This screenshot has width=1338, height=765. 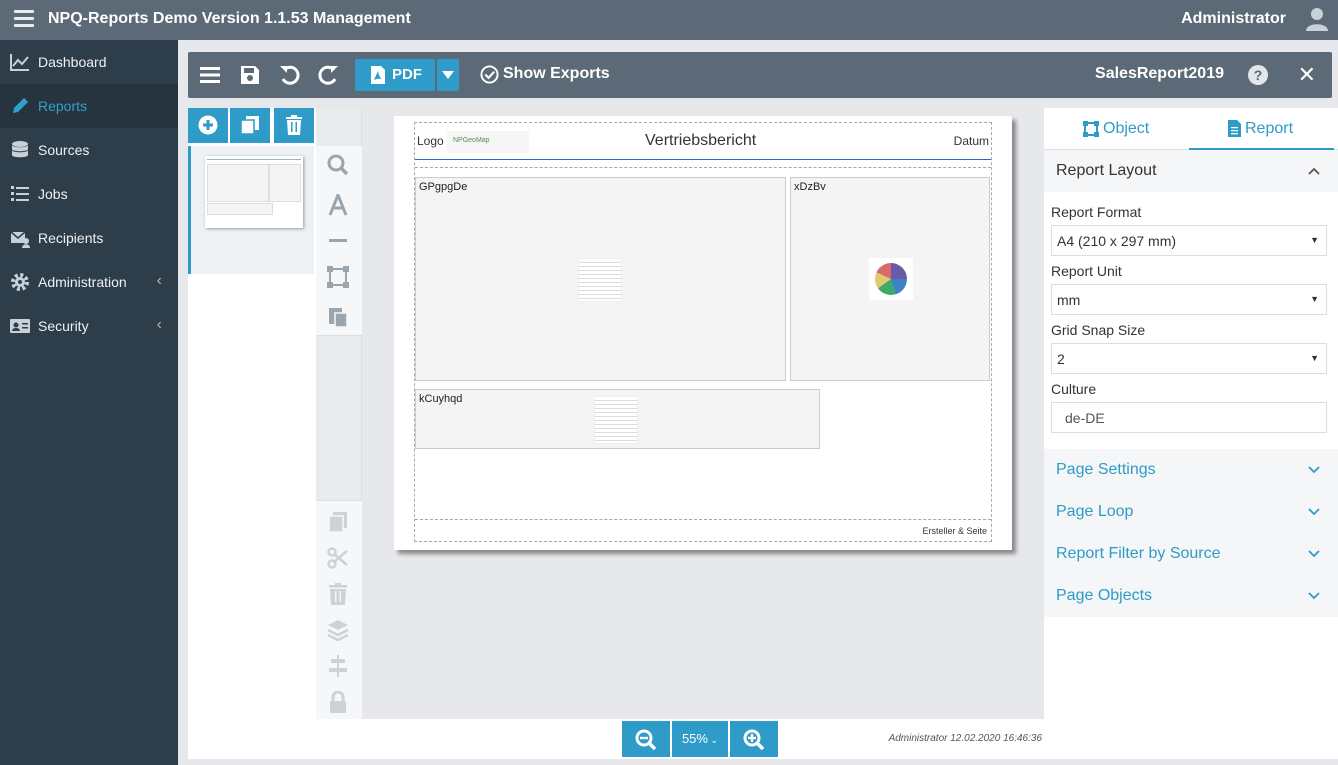 What do you see at coordinates (703, 519) in the screenshot?
I see `footer-band-border` at bounding box center [703, 519].